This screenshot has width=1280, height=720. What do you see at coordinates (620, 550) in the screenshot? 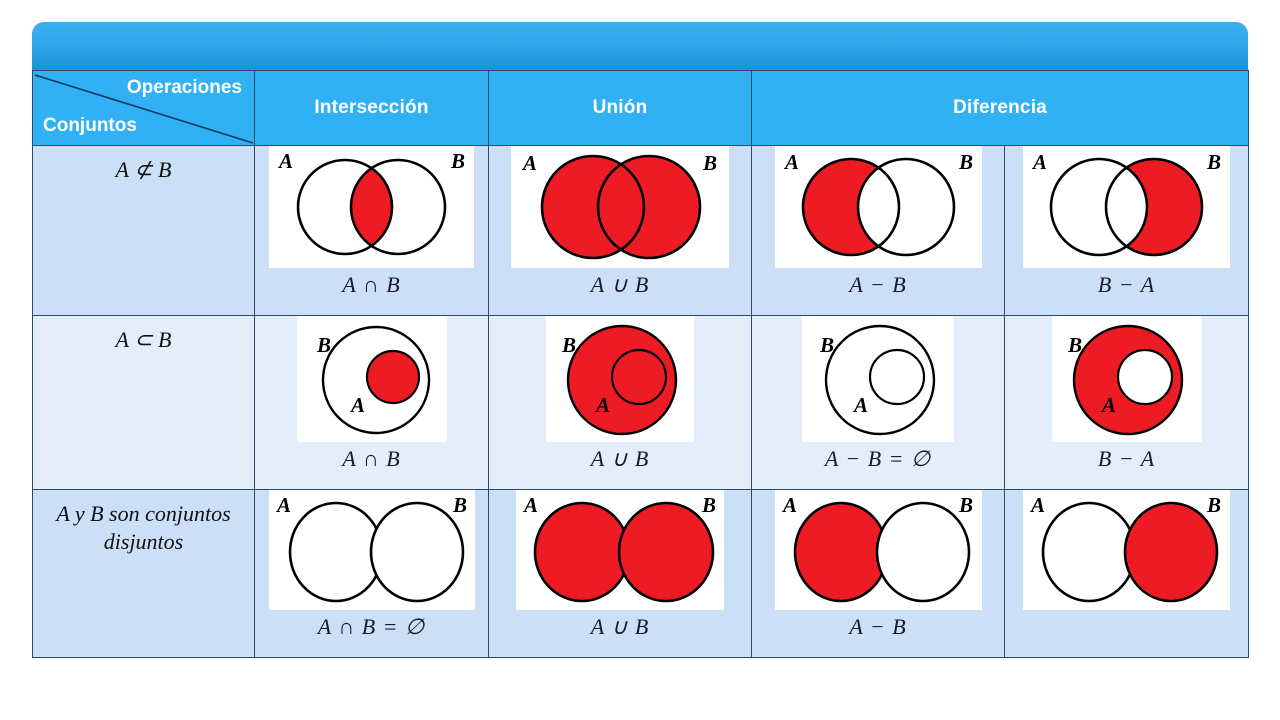
I see `venn-disjoint-union-diagram: A B` at bounding box center [620, 550].